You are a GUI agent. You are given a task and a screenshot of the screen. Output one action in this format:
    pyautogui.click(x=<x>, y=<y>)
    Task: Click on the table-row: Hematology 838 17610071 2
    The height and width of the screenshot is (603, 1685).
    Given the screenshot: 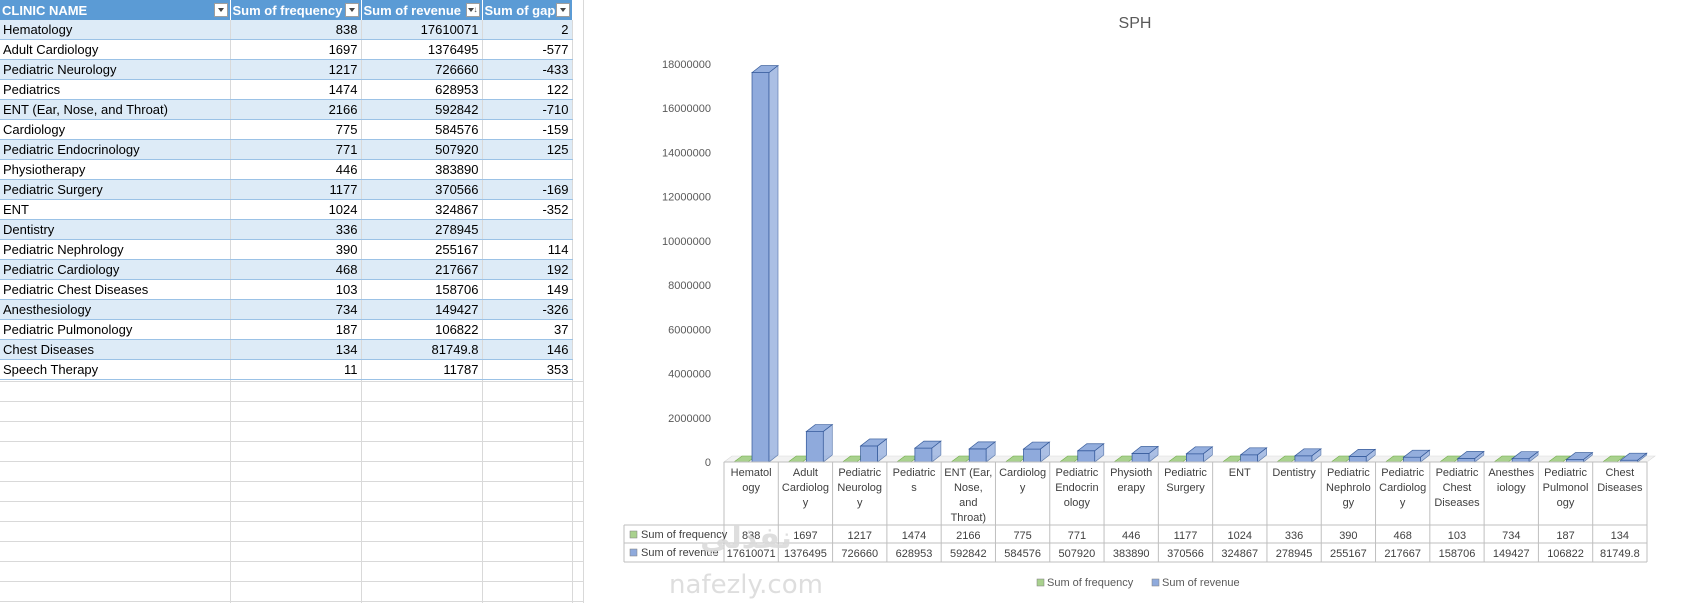 What is the action you would take?
    pyautogui.click(x=286, y=30)
    